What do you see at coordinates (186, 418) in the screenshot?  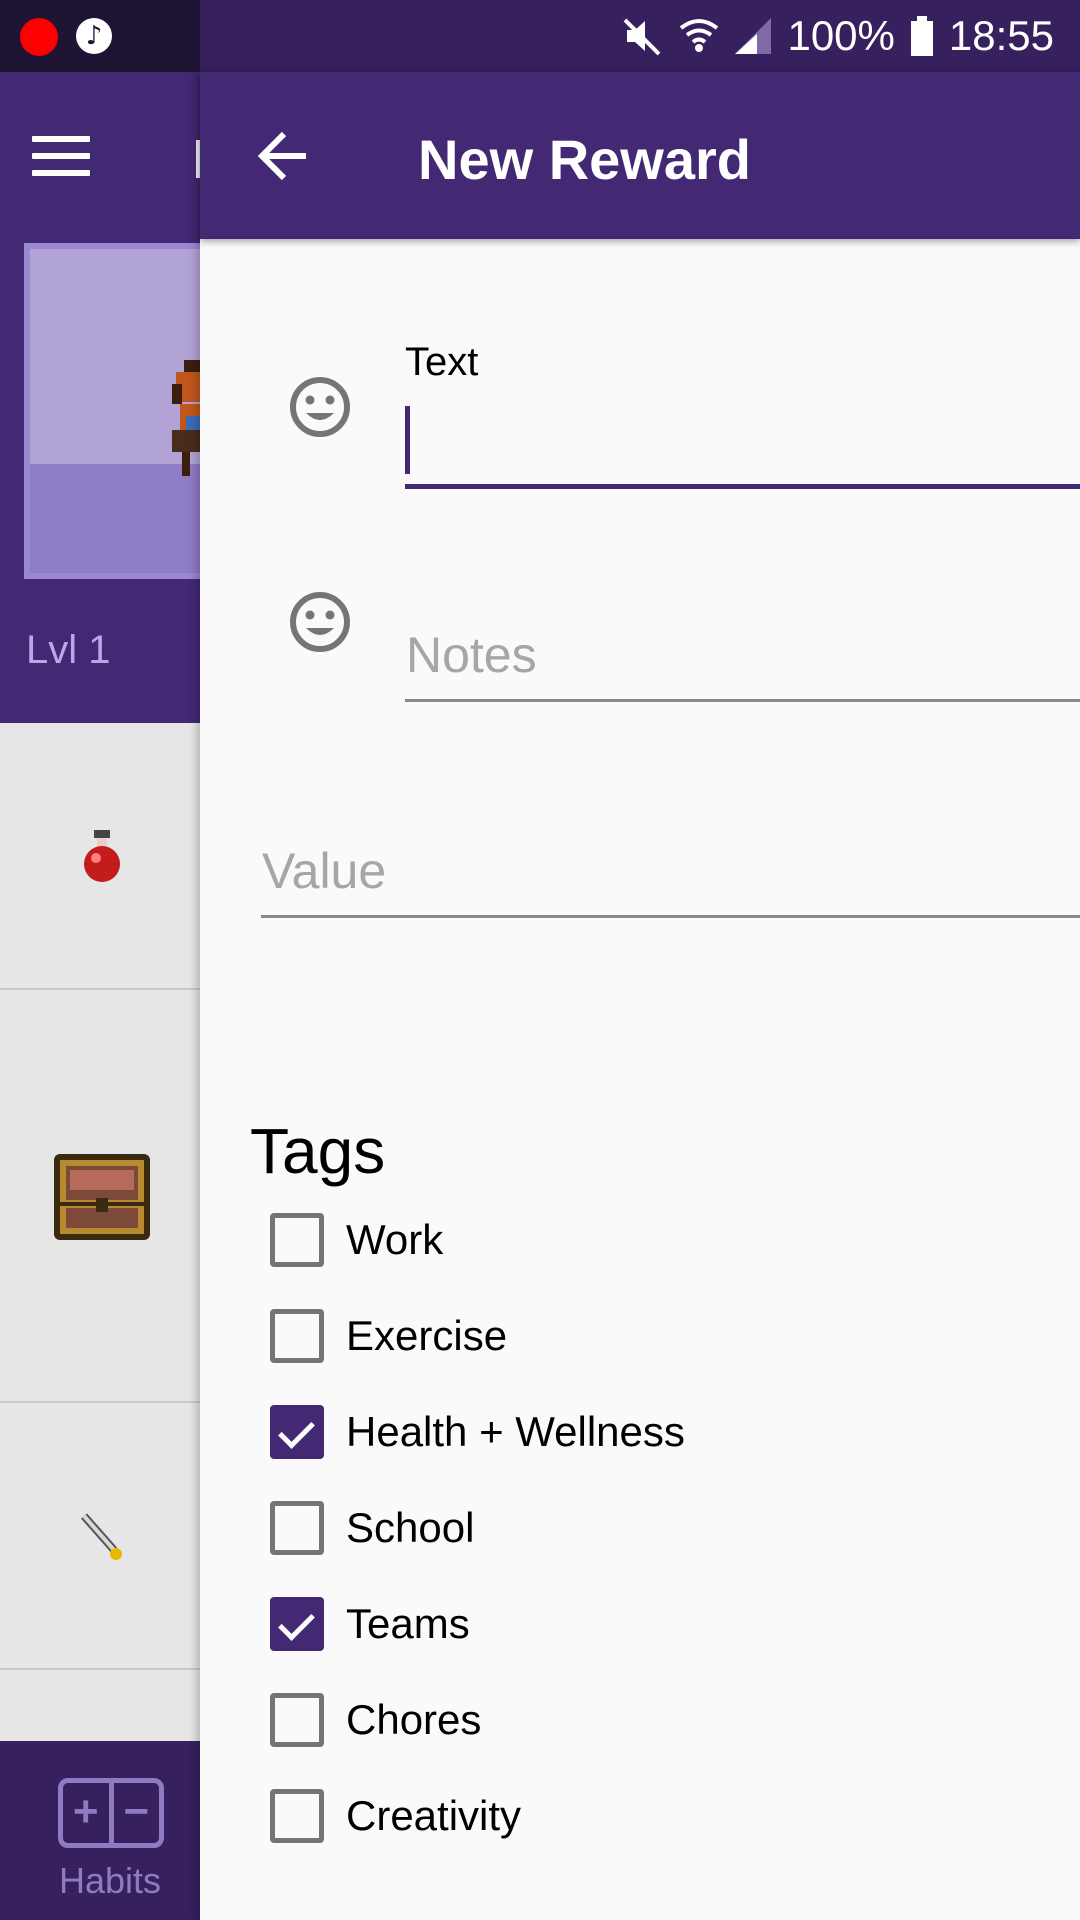 I see `avatar-sprite-icon` at bounding box center [186, 418].